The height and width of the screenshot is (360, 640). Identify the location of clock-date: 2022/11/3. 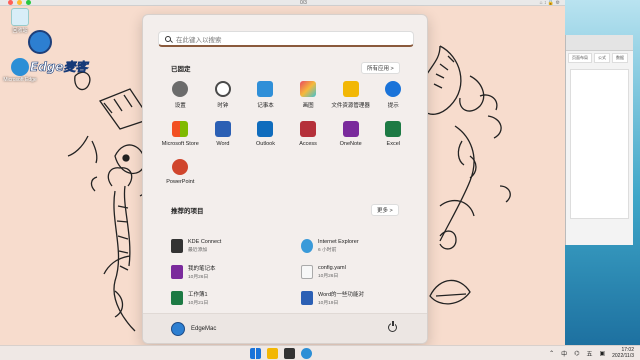
(623, 356).